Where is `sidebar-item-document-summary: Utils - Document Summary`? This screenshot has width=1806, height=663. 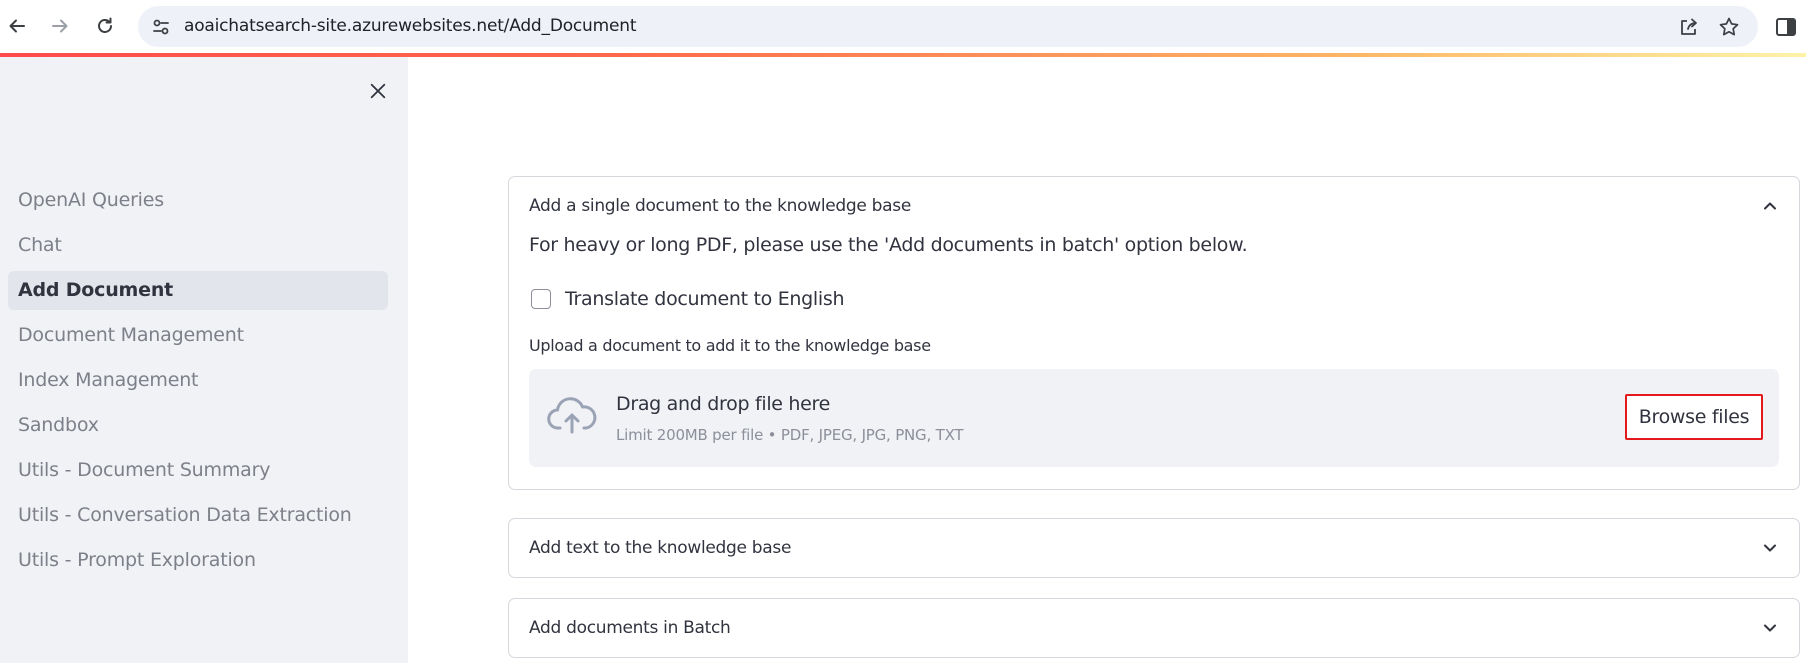
sidebar-item-document-summary: Utils - Document Summary is located at coordinates (198, 470).